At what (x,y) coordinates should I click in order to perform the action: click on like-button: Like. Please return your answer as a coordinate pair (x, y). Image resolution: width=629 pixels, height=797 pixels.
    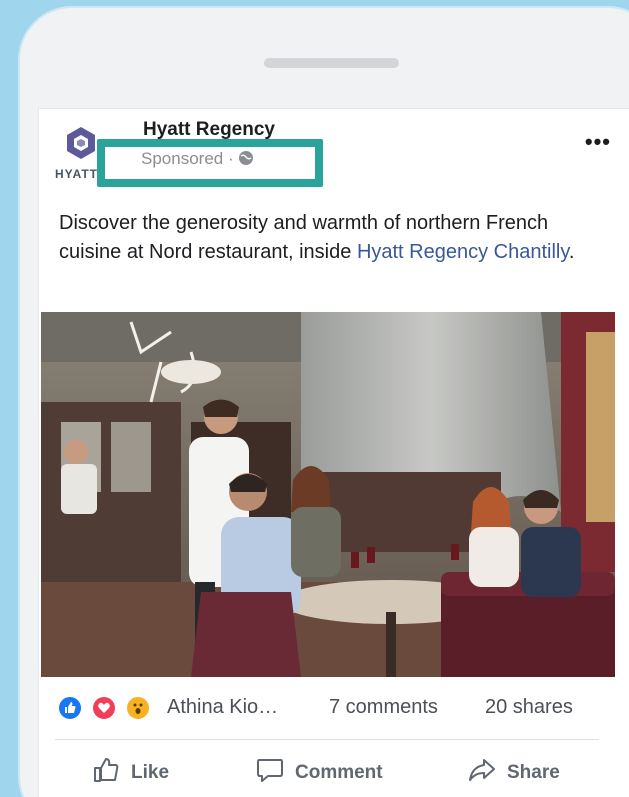
    Looking at the image, I should click on (130, 773).